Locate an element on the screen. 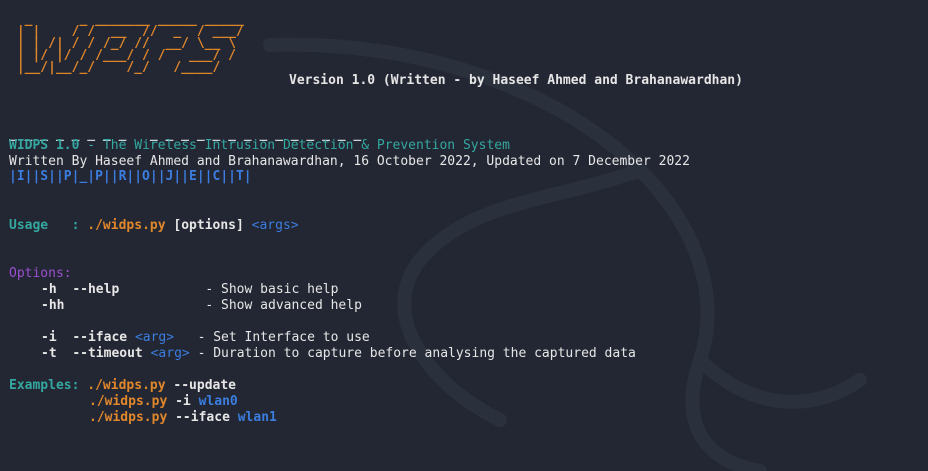 This screenshot has height=471, width=928. example-flag: -i is located at coordinates (183, 401).